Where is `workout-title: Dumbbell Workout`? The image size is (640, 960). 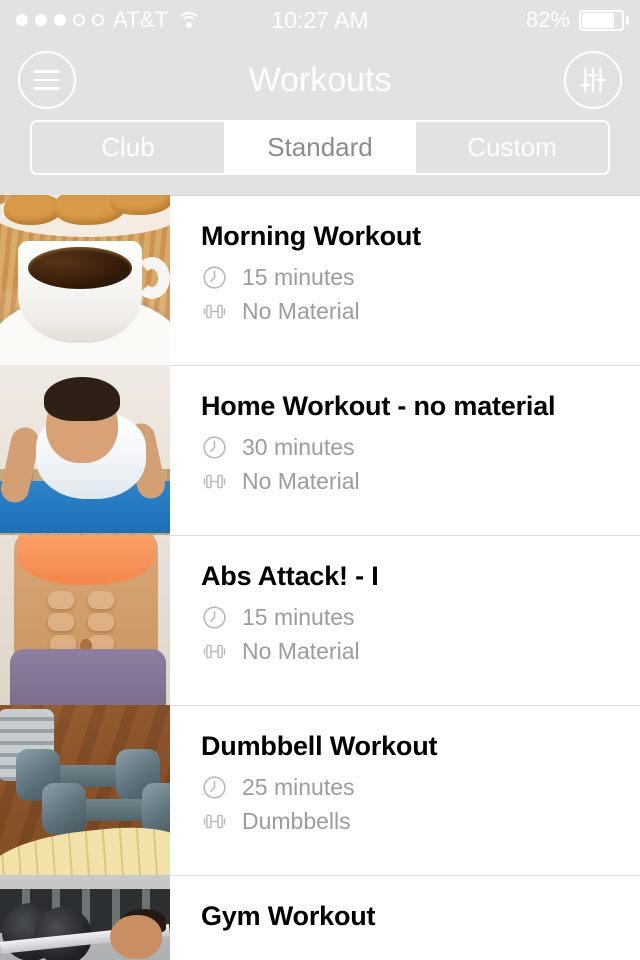 workout-title: Dumbbell Workout is located at coordinates (319, 746).